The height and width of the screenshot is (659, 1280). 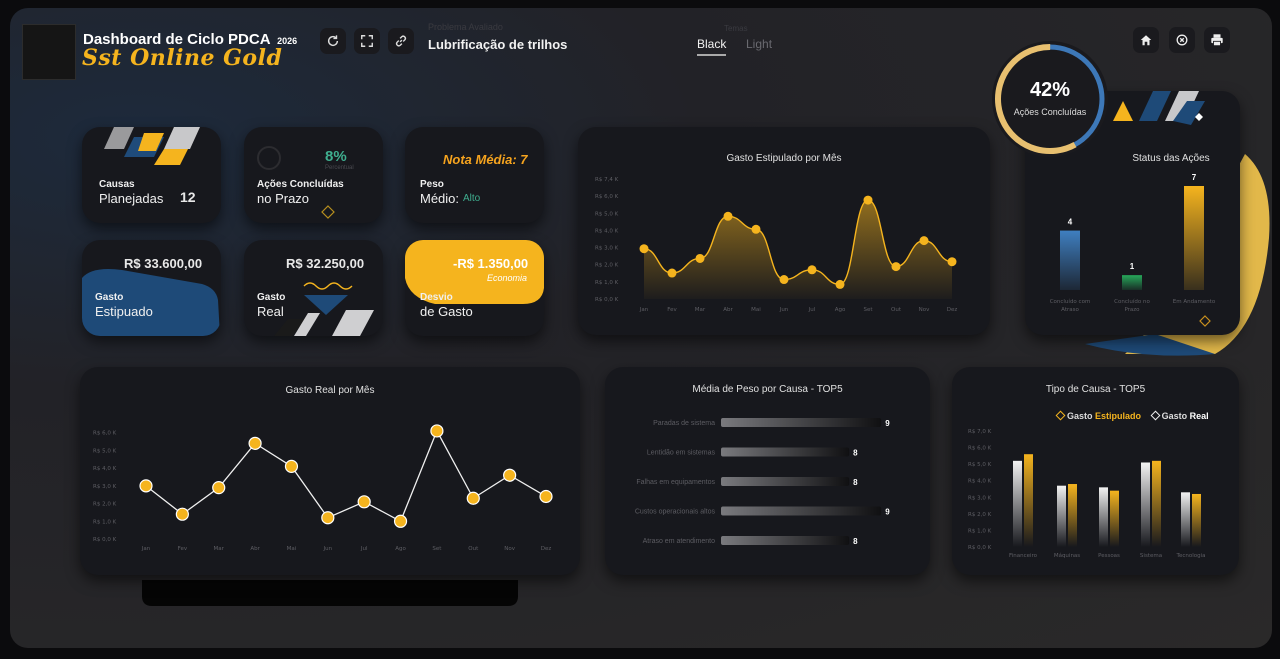 I want to click on gasto-est-value: R$ 33.600,00, so click(x=163, y=263).